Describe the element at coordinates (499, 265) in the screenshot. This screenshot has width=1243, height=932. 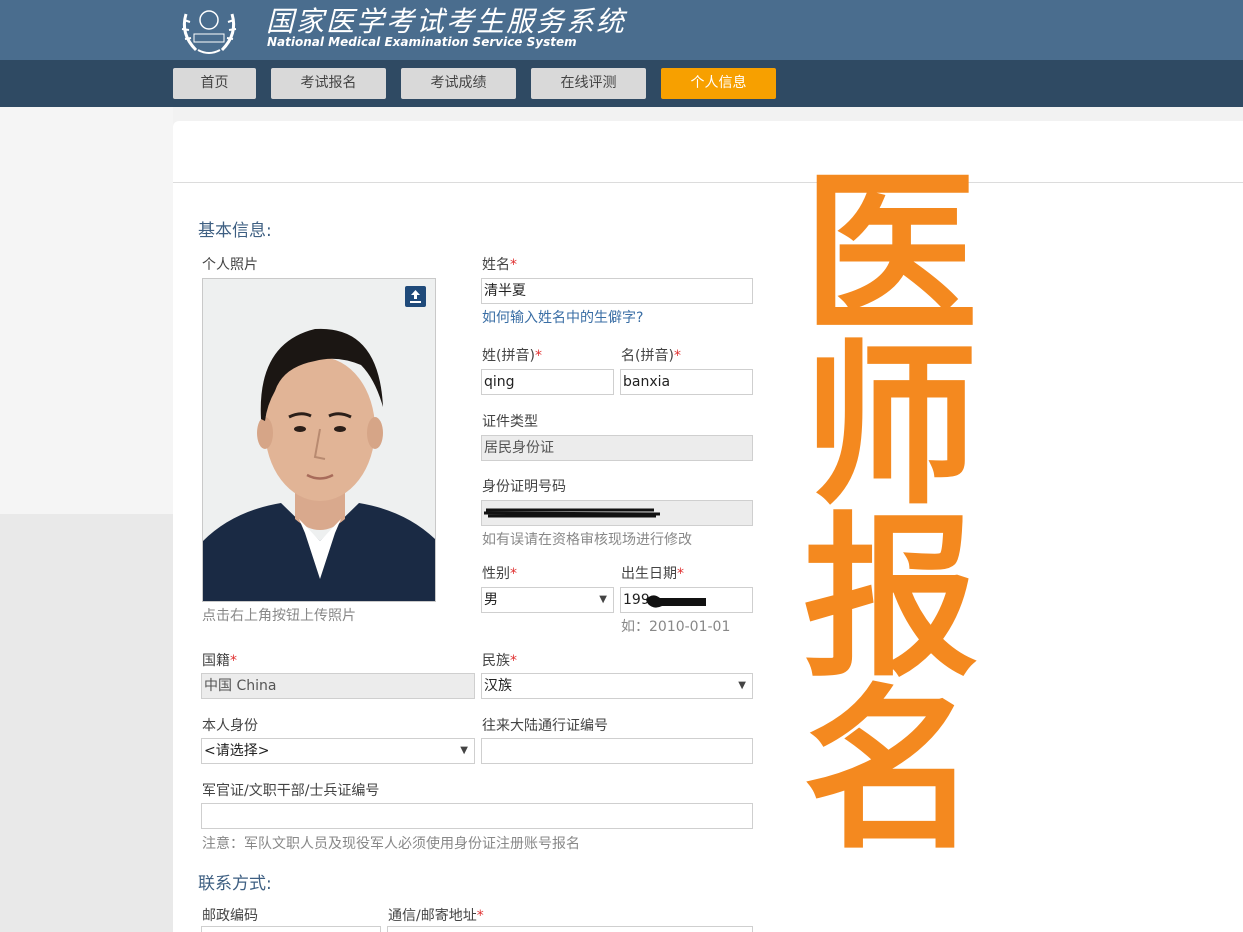
I see `name-label: 姓名*` at that location.